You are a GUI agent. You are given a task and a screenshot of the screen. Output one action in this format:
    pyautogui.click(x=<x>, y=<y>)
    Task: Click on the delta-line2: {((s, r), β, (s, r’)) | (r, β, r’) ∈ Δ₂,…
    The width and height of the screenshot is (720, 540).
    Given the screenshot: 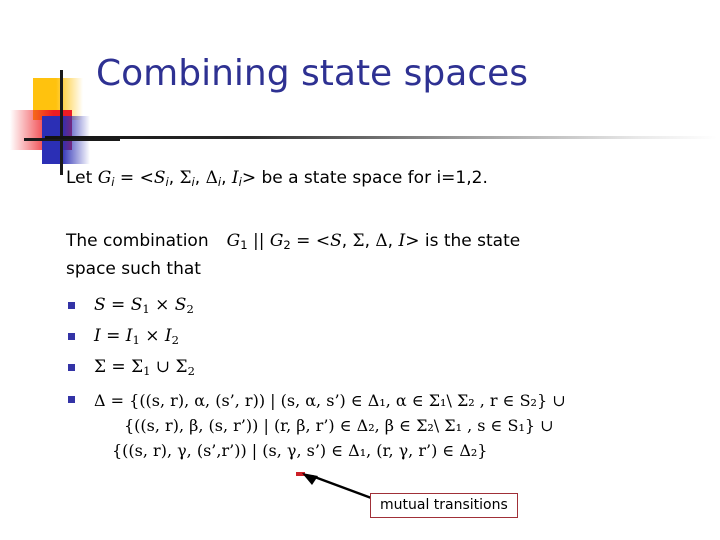 What is the action you would take?
    pyautogui.click(x=339, y=425)
    